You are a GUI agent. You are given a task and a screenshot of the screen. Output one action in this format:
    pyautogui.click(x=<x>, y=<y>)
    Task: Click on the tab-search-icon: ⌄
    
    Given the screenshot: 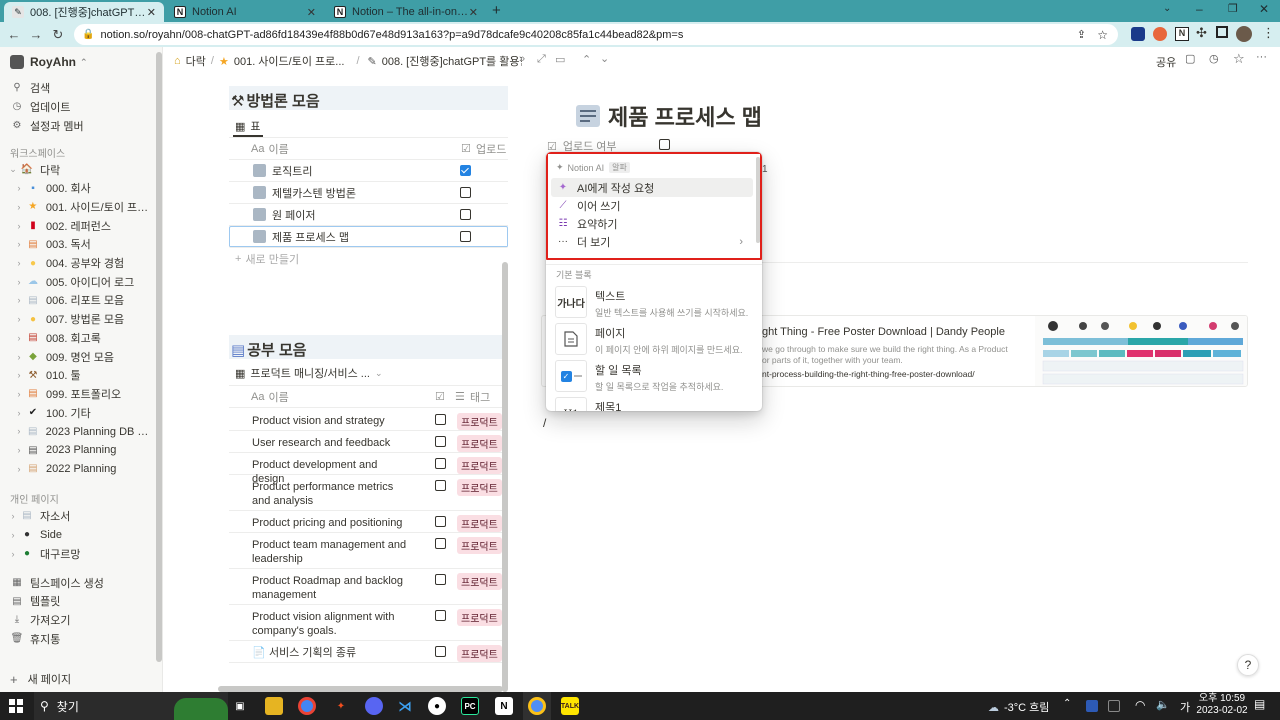 What is the action you would take?
    pyautogui.click(x=1167, y=8)
    